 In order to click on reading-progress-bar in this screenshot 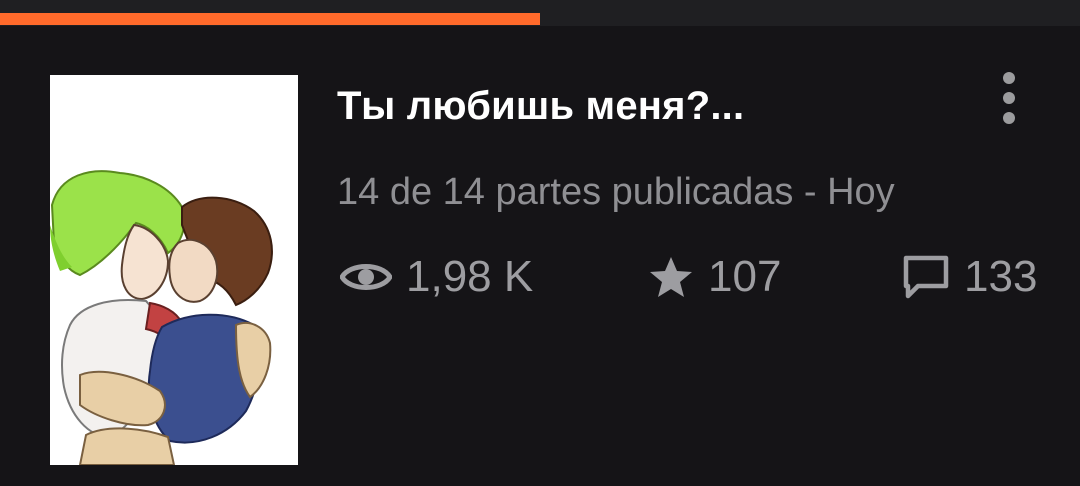, I will do `click(540, 13)`.